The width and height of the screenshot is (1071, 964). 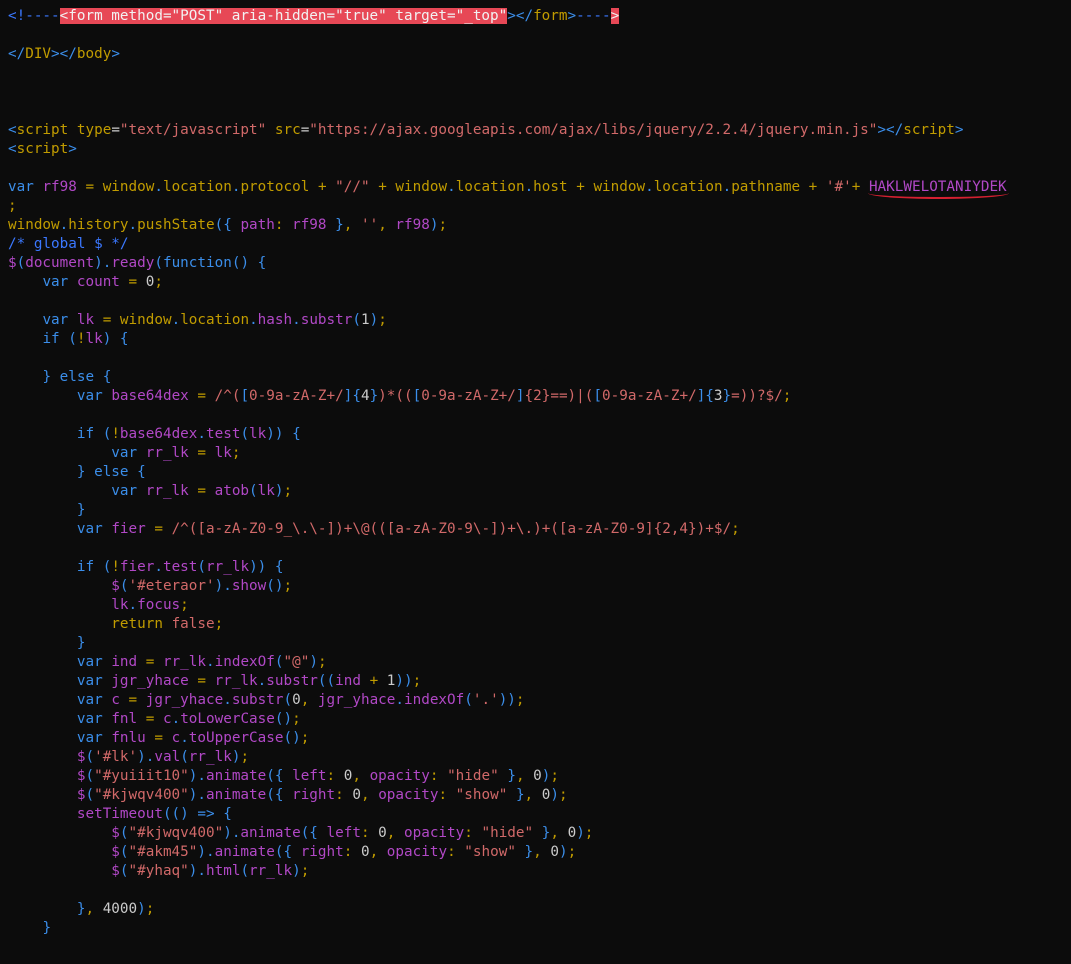 I want to click on code-token: '', so click(x=369, y=225).